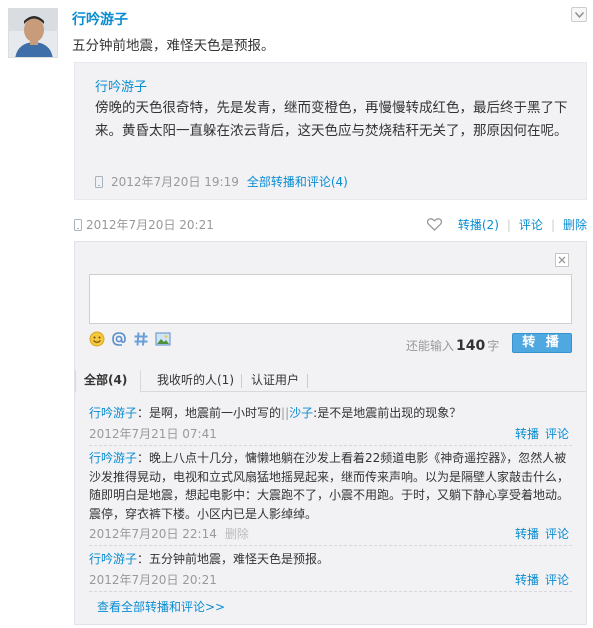  Describe the element at coordinates (97, 339) in the screenshot. I see `smile-icon` at that location.